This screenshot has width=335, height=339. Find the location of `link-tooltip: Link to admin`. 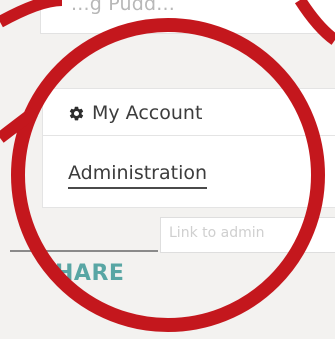

link-tooltip: Link to admin is located at coordinates (247, 235).